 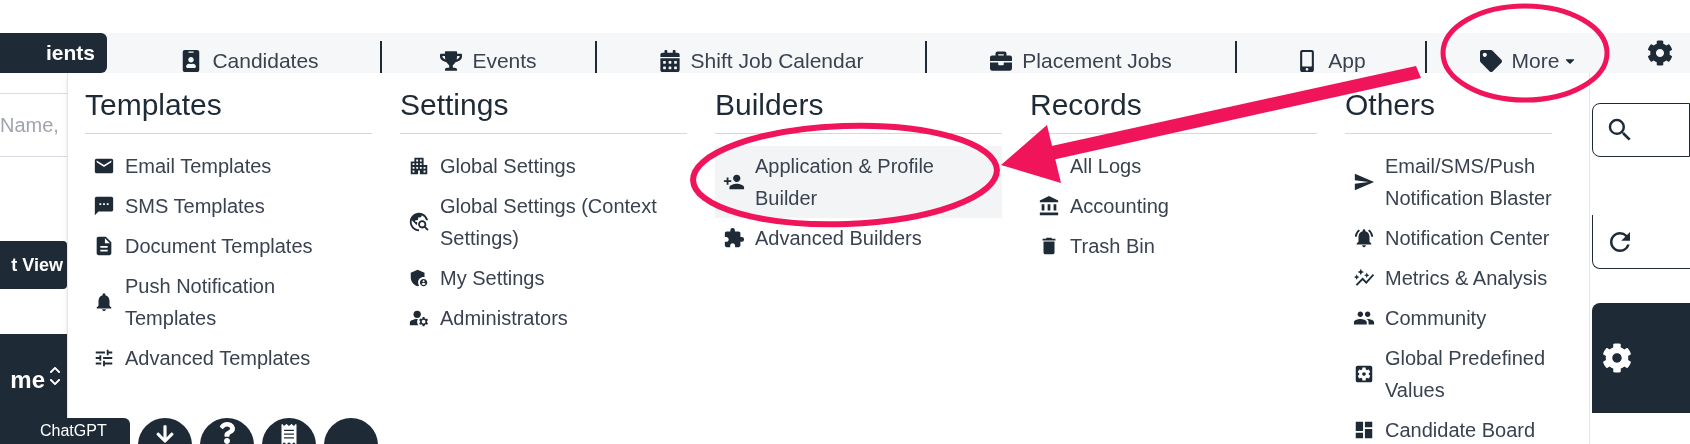 What do you see at coordinates (669, 61) in the screenshot?
I see `calendar-icon` at bounding box center [669, 61].